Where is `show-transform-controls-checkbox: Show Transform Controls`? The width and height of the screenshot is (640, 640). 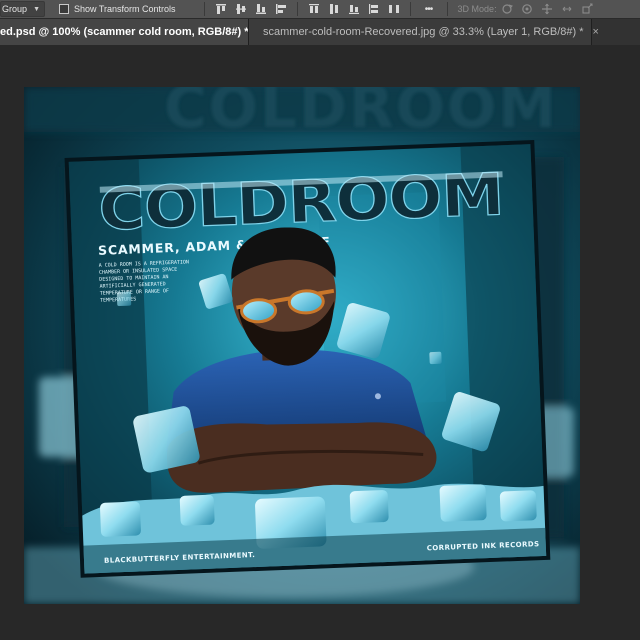
show-transform-controls-checkbox: Show Transform Controls is located at coordinates (117, 9).